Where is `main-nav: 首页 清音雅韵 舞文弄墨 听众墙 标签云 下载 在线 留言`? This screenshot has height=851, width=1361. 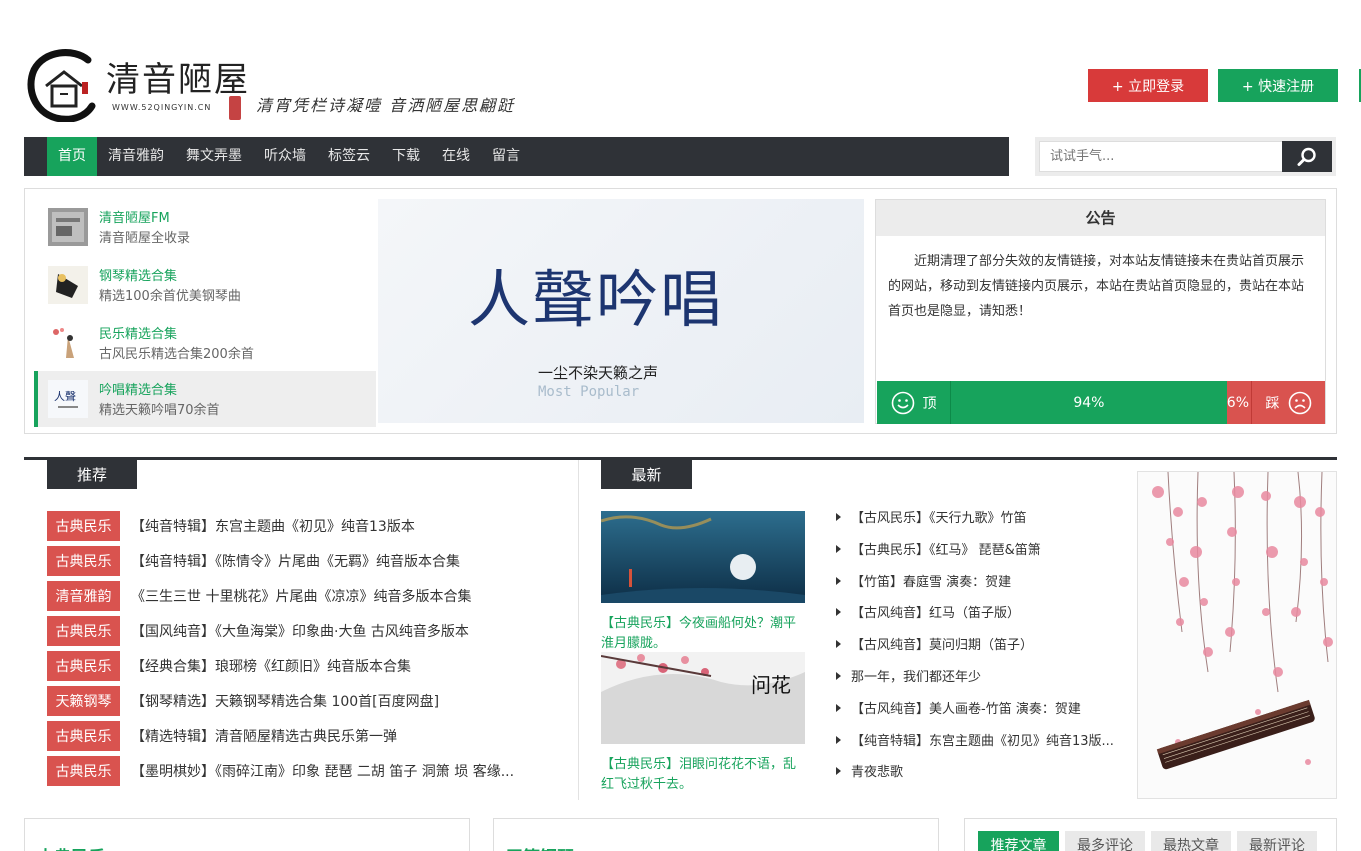 main-nav: 首页 清音雅韵 舞文弄墨 听众墙 标签云 下载 在线 留言 is located at coordinates (516, 156).